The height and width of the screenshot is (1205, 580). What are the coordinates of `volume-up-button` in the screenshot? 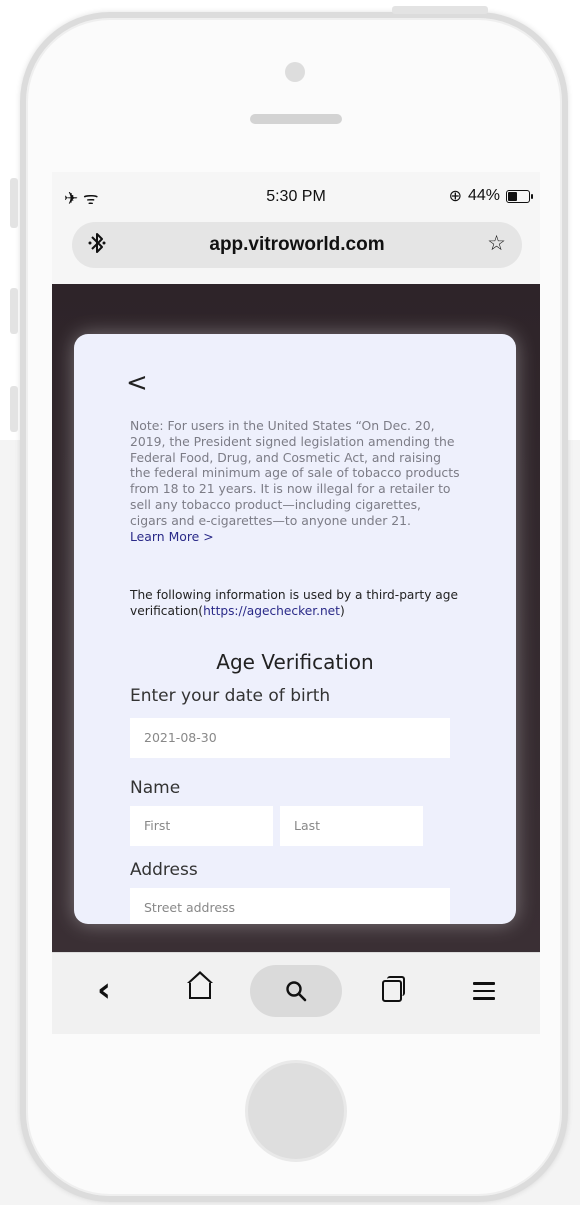 It's located at (14, 311).